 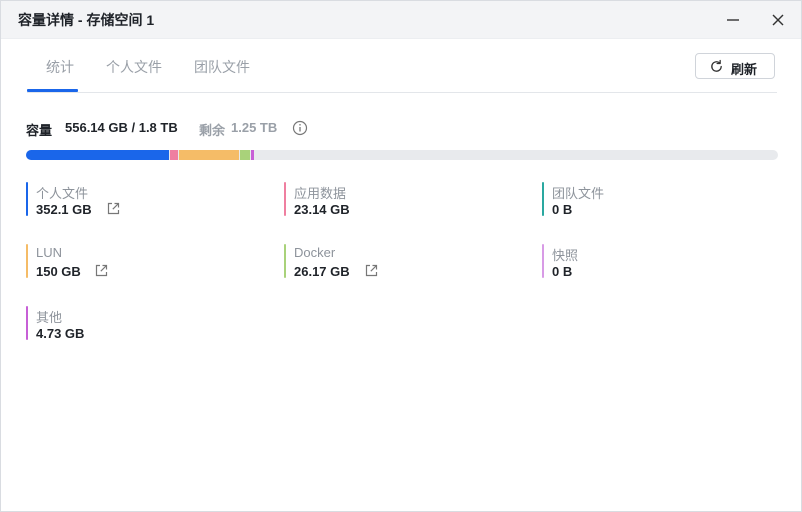 I want to click on capacity-usage-bar, so click(x=402, y=155).